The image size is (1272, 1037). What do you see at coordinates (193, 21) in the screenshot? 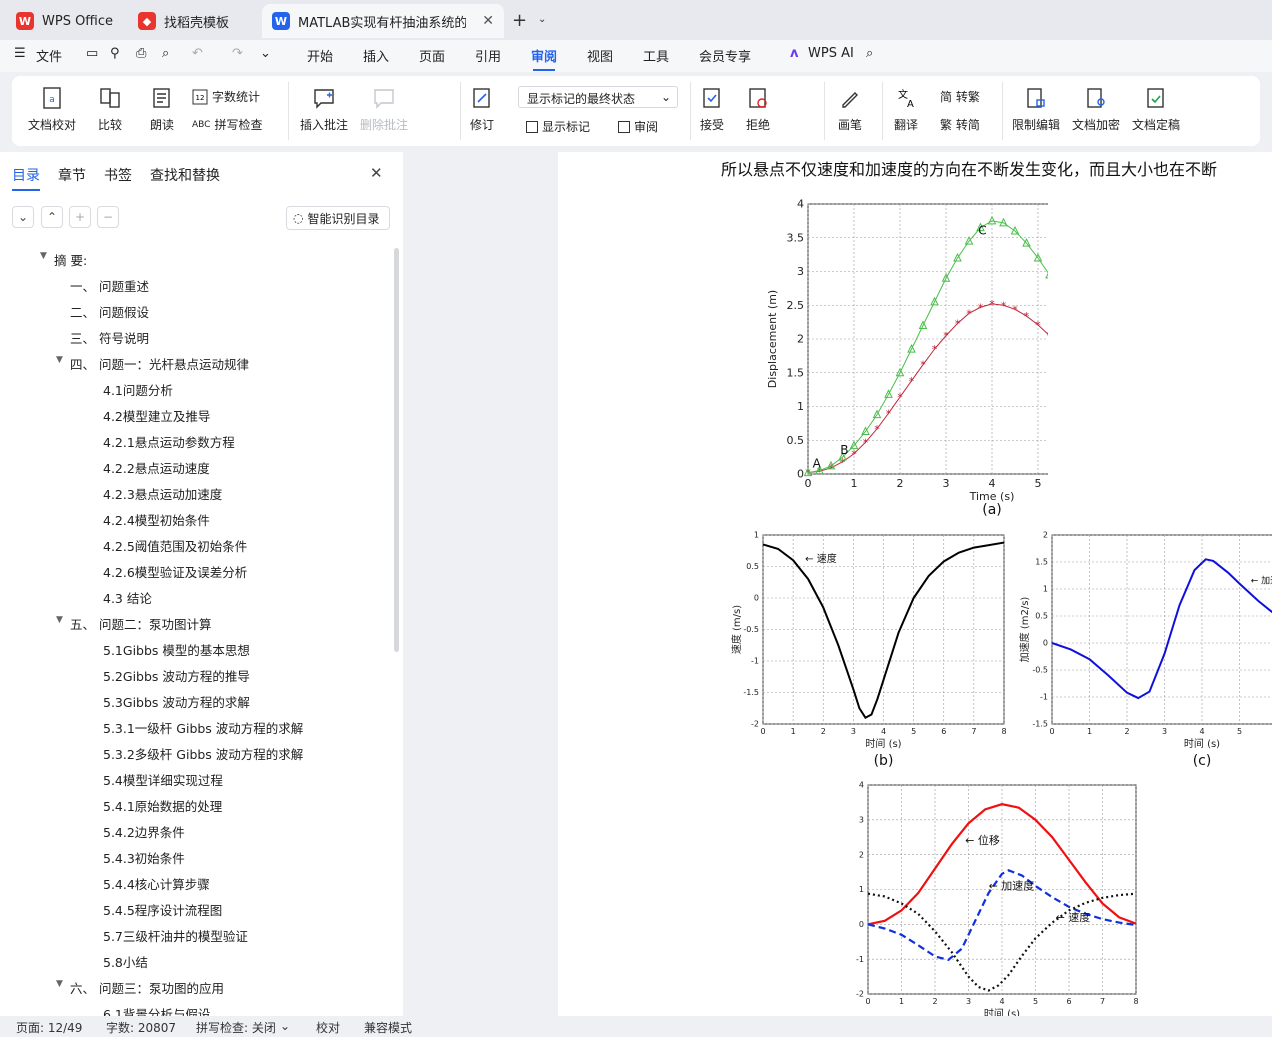
I see `tab-template: ◆ 找稻壳模板` at bounding box center [193, 21].